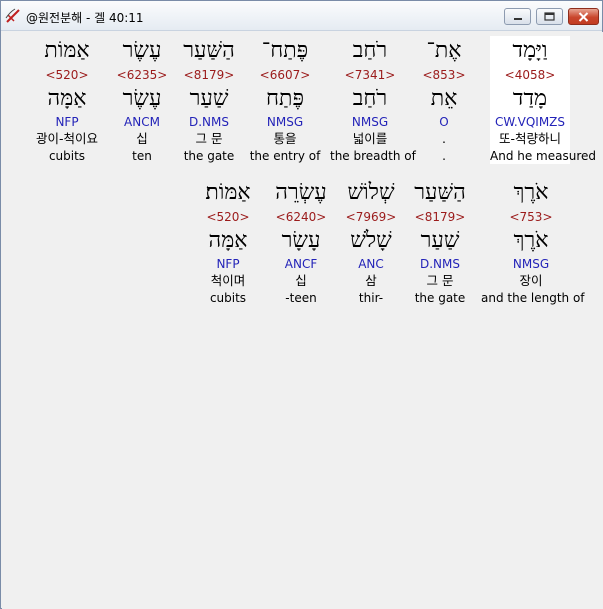 This screenshot has width=603, height=609. What do you see at coordinates (444, 138) in the screenshot?
I see `korean-gloss: .` at bounding box center [444, 138].